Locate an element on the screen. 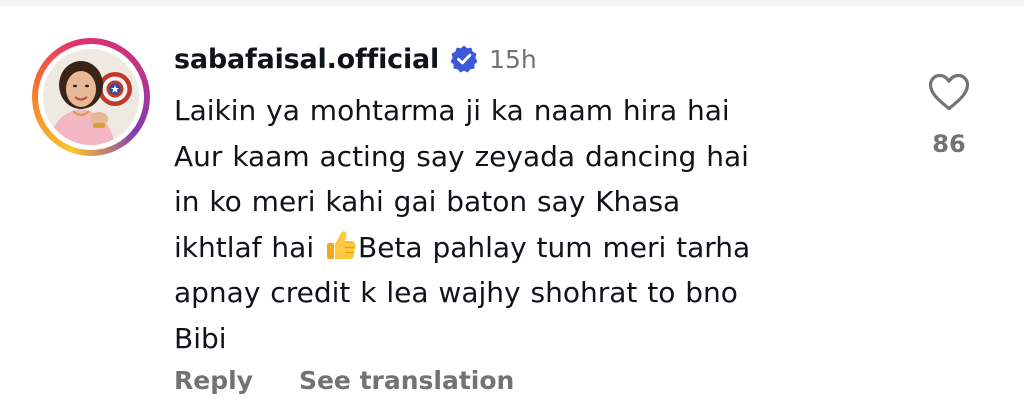 This screenshot has height=413, width=1024. comment-actions: Reply See translation is located at coordinates (344, 380).